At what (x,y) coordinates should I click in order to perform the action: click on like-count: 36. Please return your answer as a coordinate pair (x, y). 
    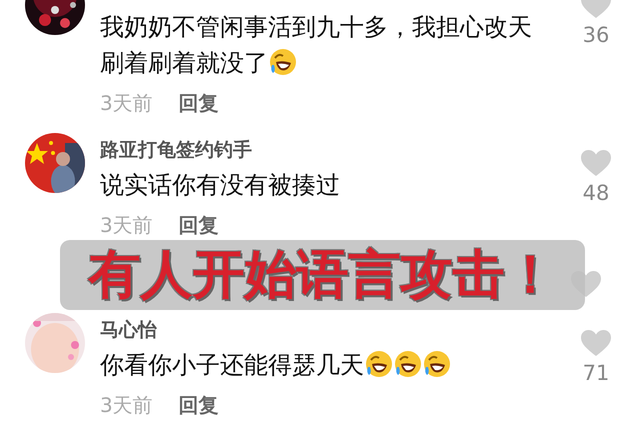
    Looking at the image, I should click on (596, 35).